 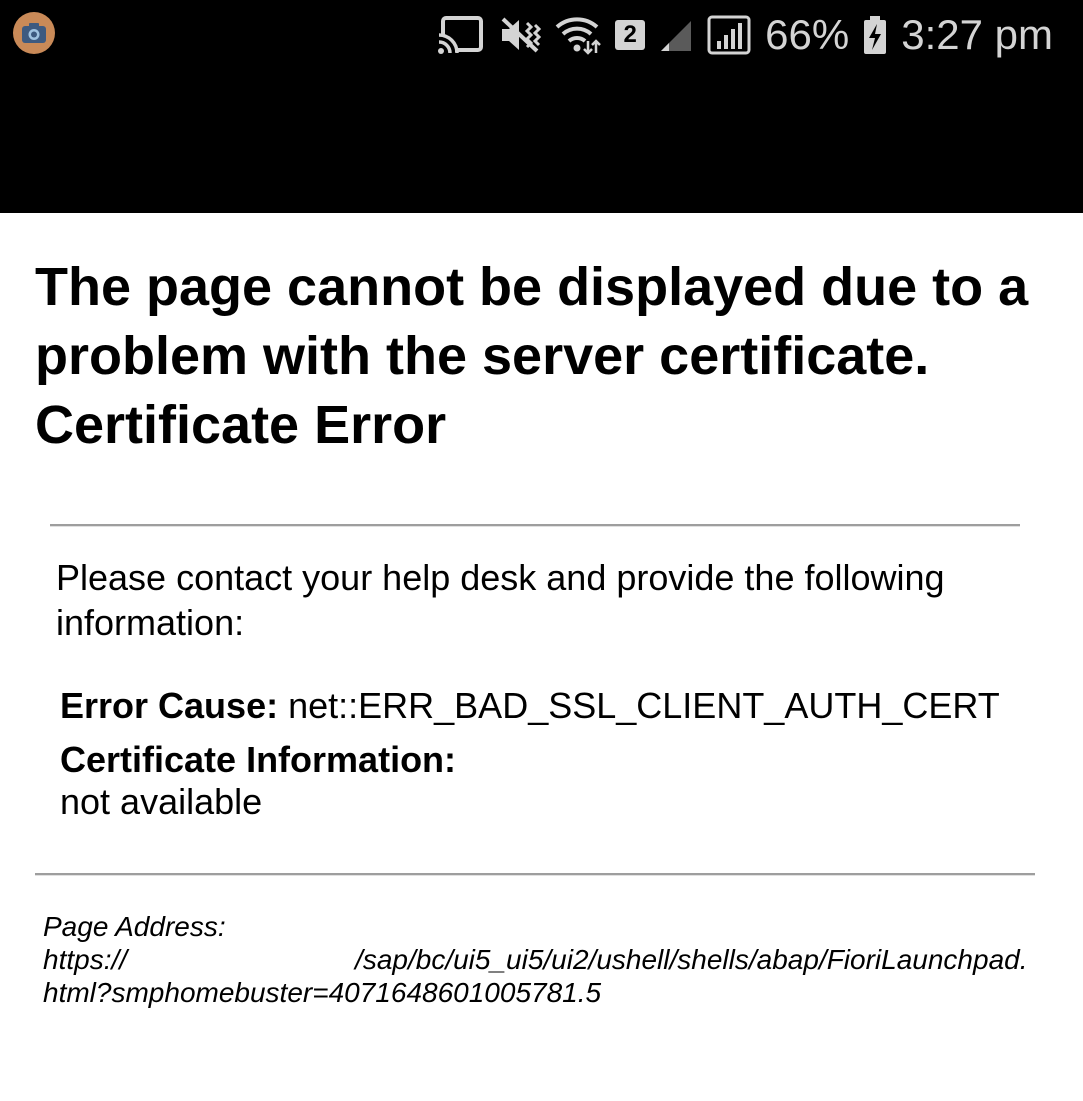 What do you see at coordinates (676, 35) in the screenshot?
I see `signal-weak-icon` at bounding box center [676, 35].